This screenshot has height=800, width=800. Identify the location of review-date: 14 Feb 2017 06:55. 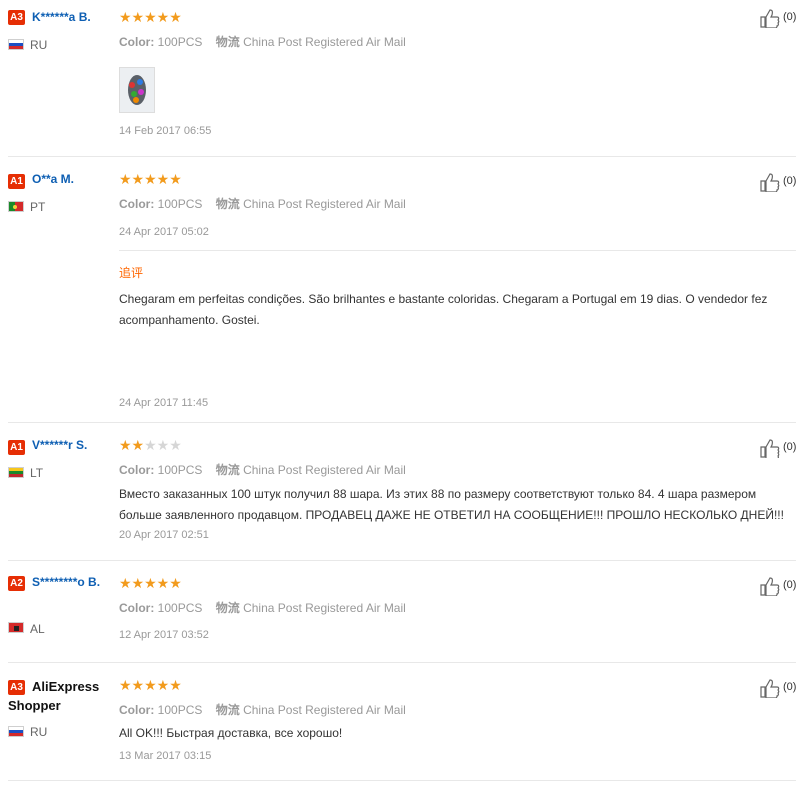
(165, 131).